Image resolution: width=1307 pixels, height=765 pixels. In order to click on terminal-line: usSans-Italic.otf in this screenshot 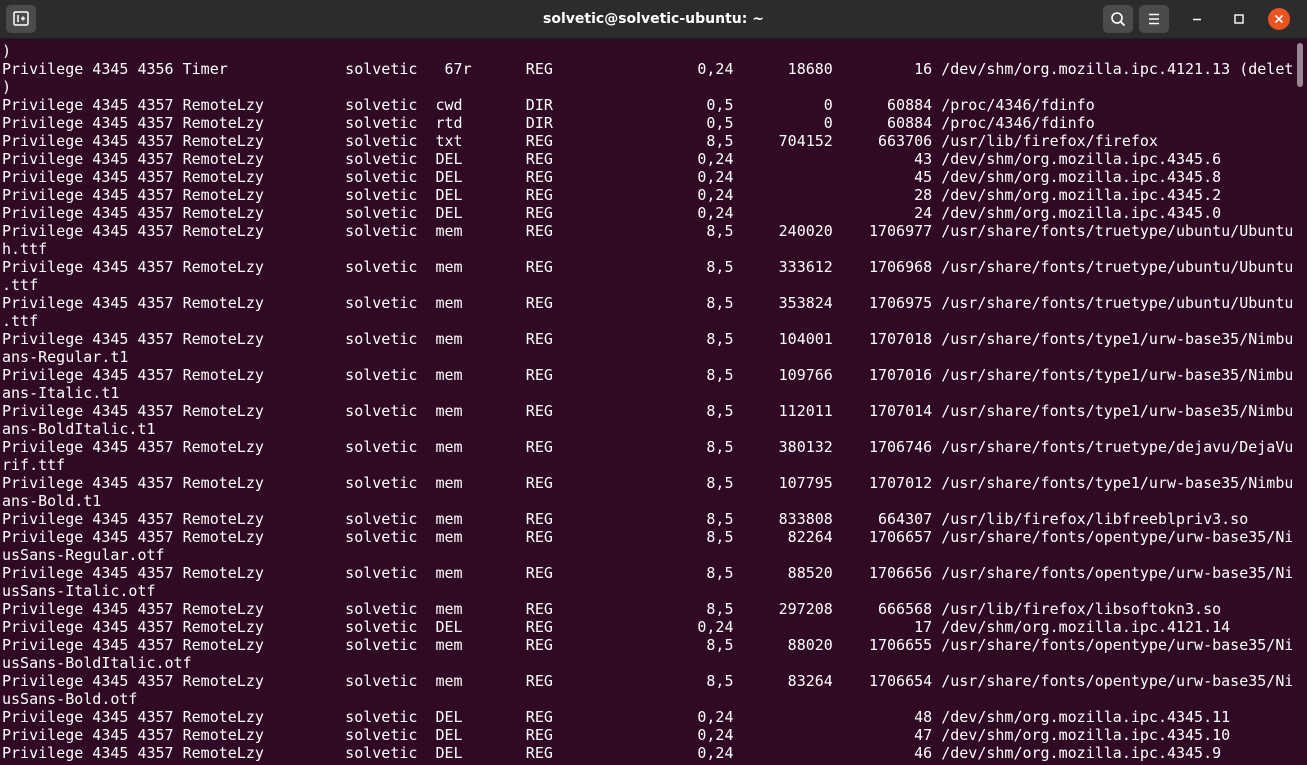, I will do `click(79, 591)`.